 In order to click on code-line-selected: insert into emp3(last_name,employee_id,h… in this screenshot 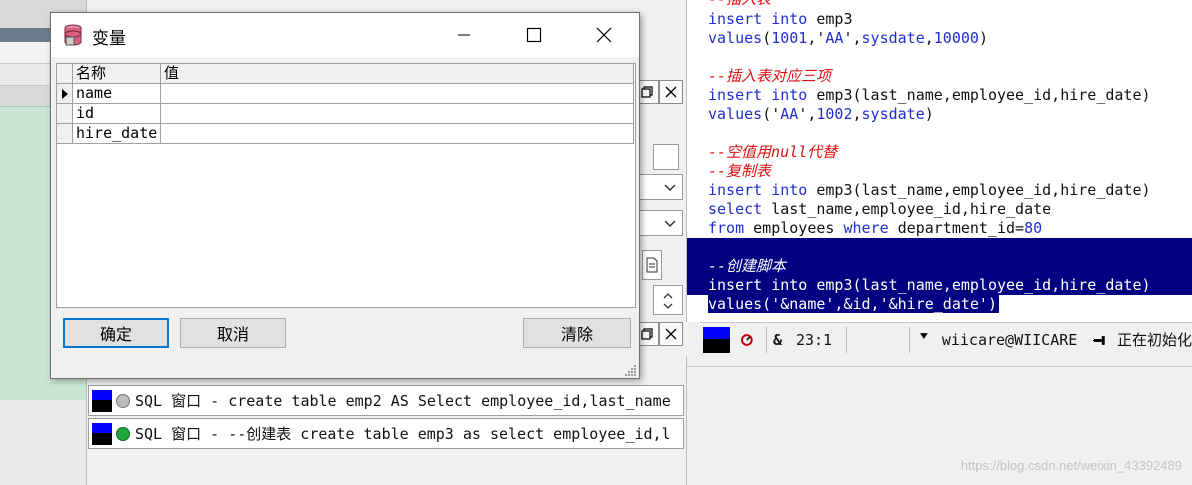, I will do `click(939, 285)`.